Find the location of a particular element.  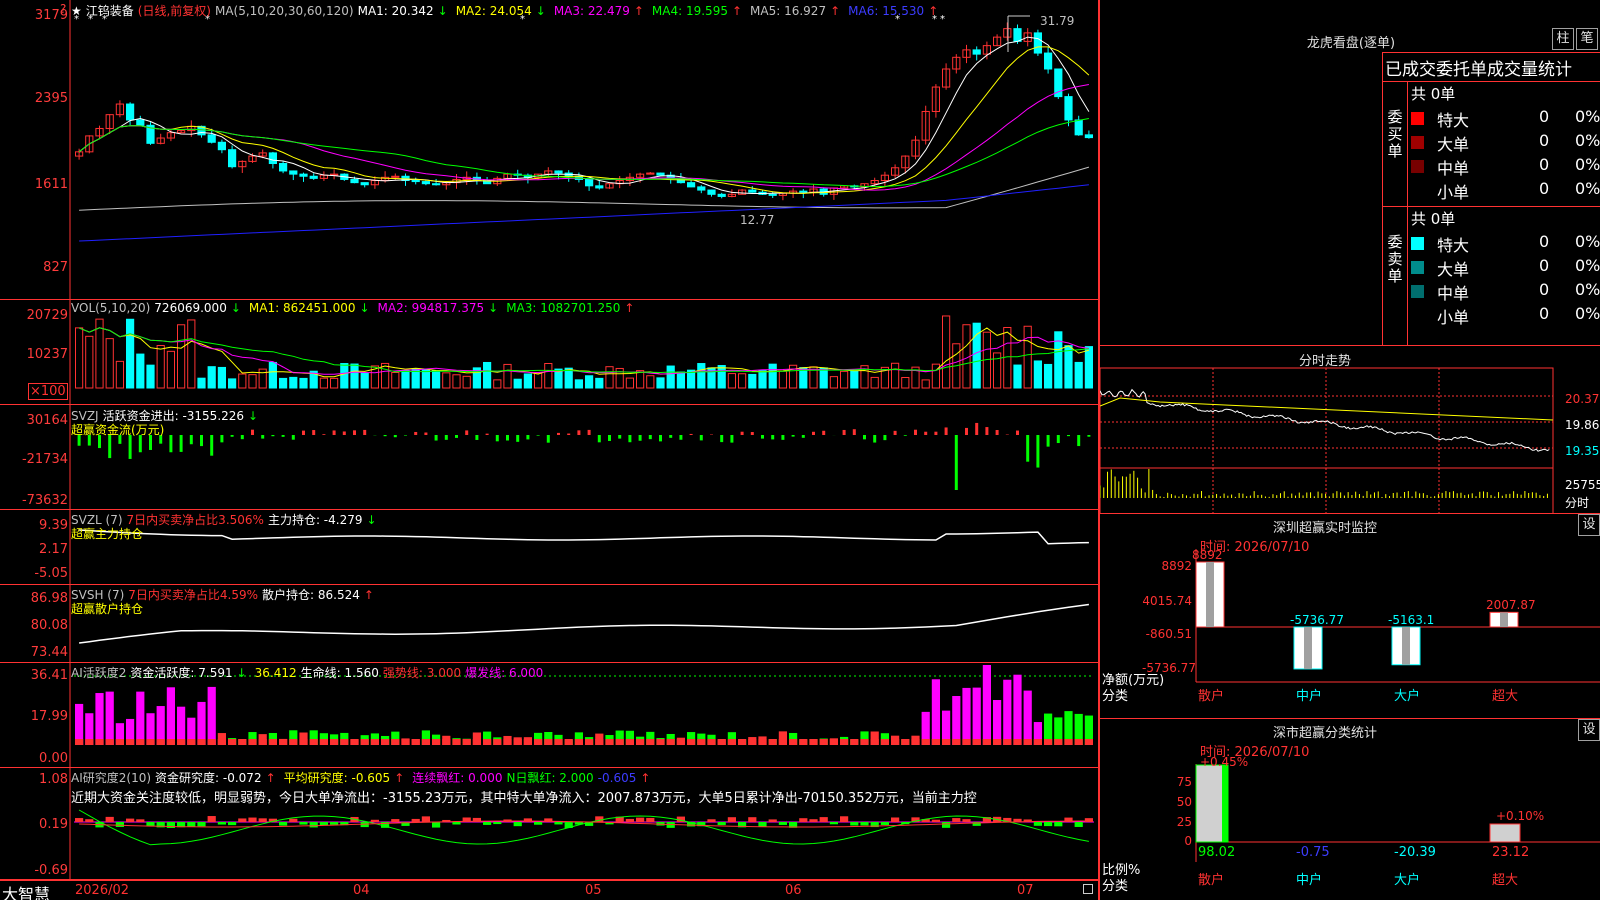

svzl-arrow: ↓ is located at coordinates (371, 520).